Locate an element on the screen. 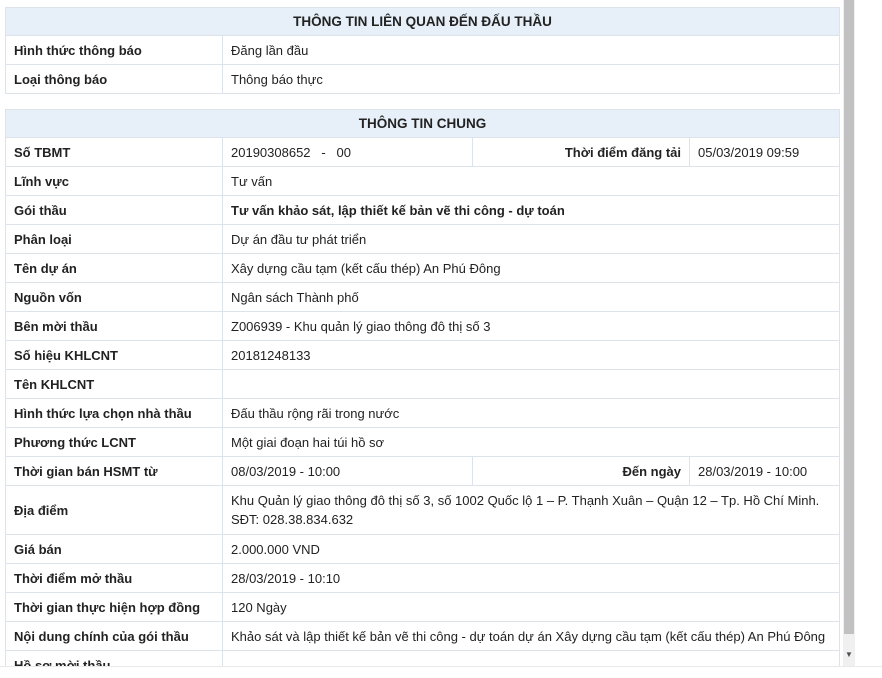 This screenshot has height=678, width=882. row-label: Lĩnh vực is located at coordinates (114, 181).